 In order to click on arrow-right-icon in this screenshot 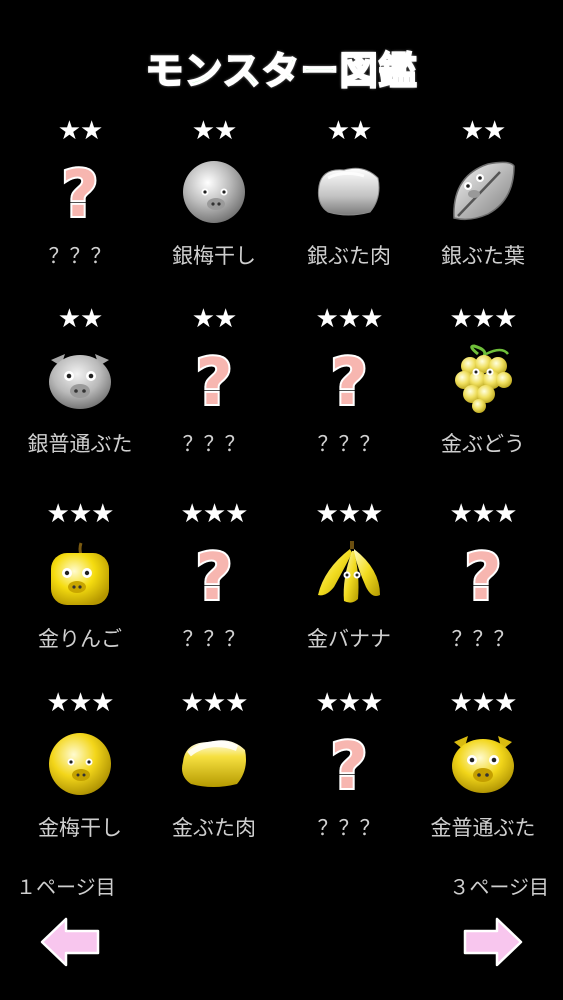, I will do `click(492, 942)`.